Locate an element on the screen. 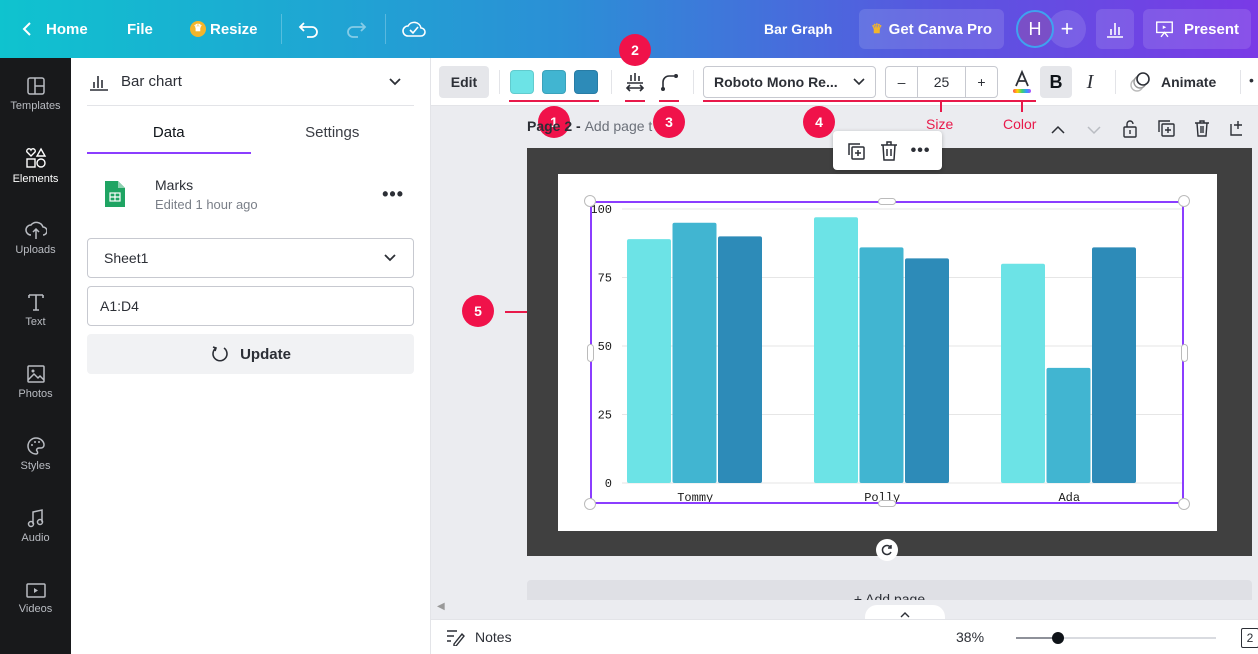  duplicate-icon is located at coordinates (856, 151).